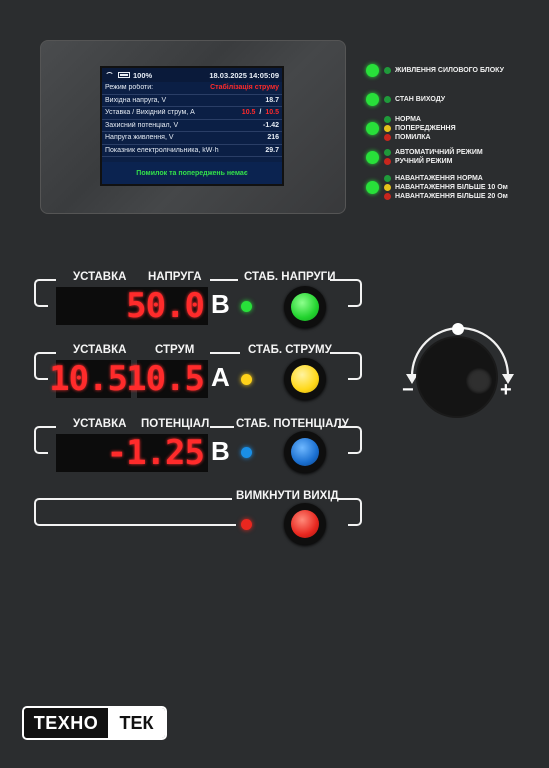 The image size is (549, 768). I want to click on current-unit: А, so click(220, 377).